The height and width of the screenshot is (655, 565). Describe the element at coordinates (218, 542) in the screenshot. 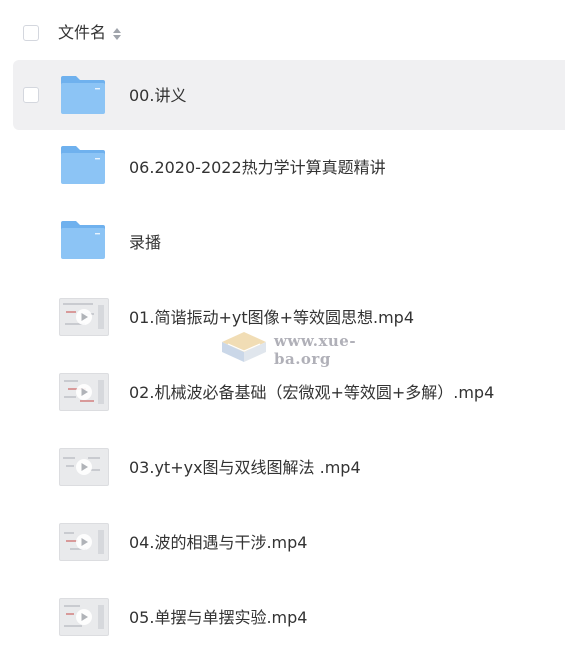

I see `file-name: 04.波的相遇与干涉.mp4` at that location.